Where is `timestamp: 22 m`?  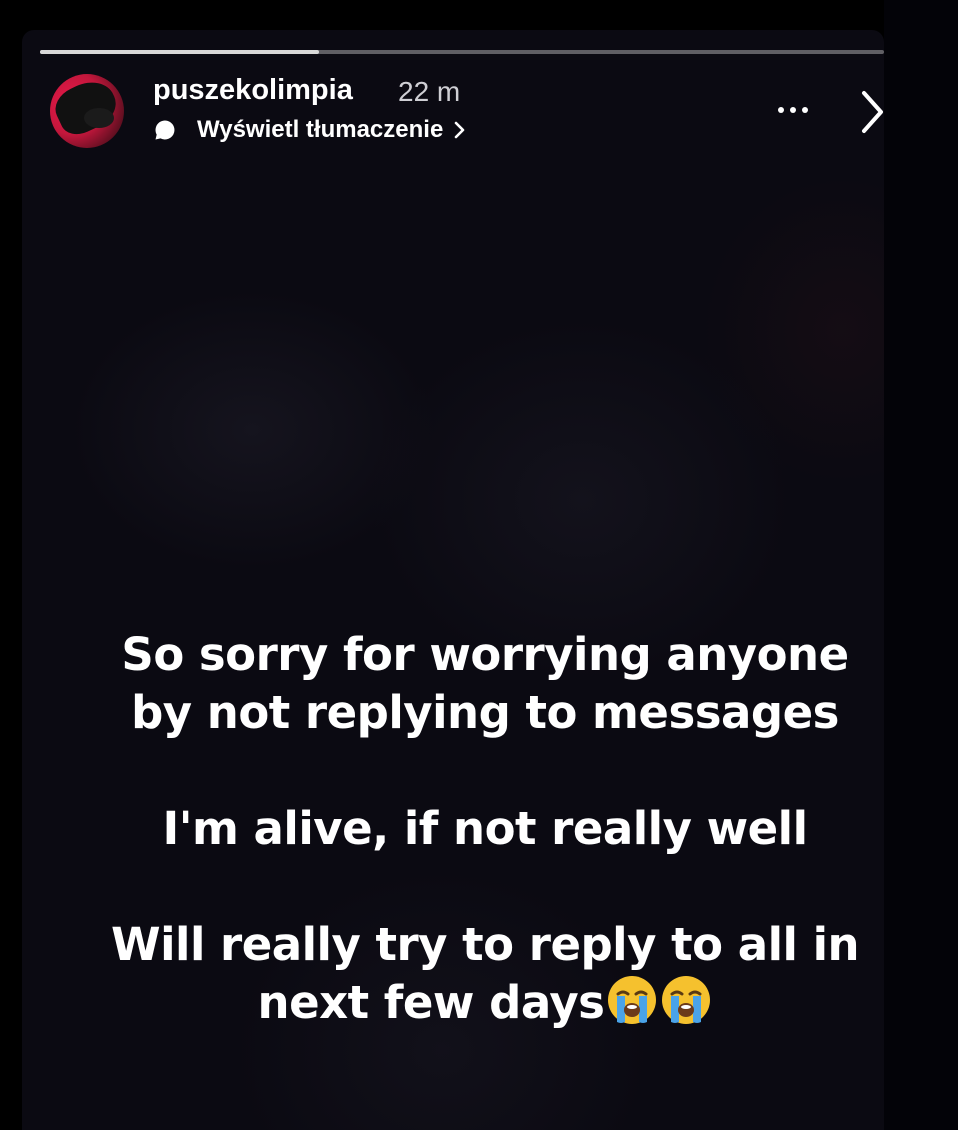
timestamp: 22 m is located at coordinates (429, 91).